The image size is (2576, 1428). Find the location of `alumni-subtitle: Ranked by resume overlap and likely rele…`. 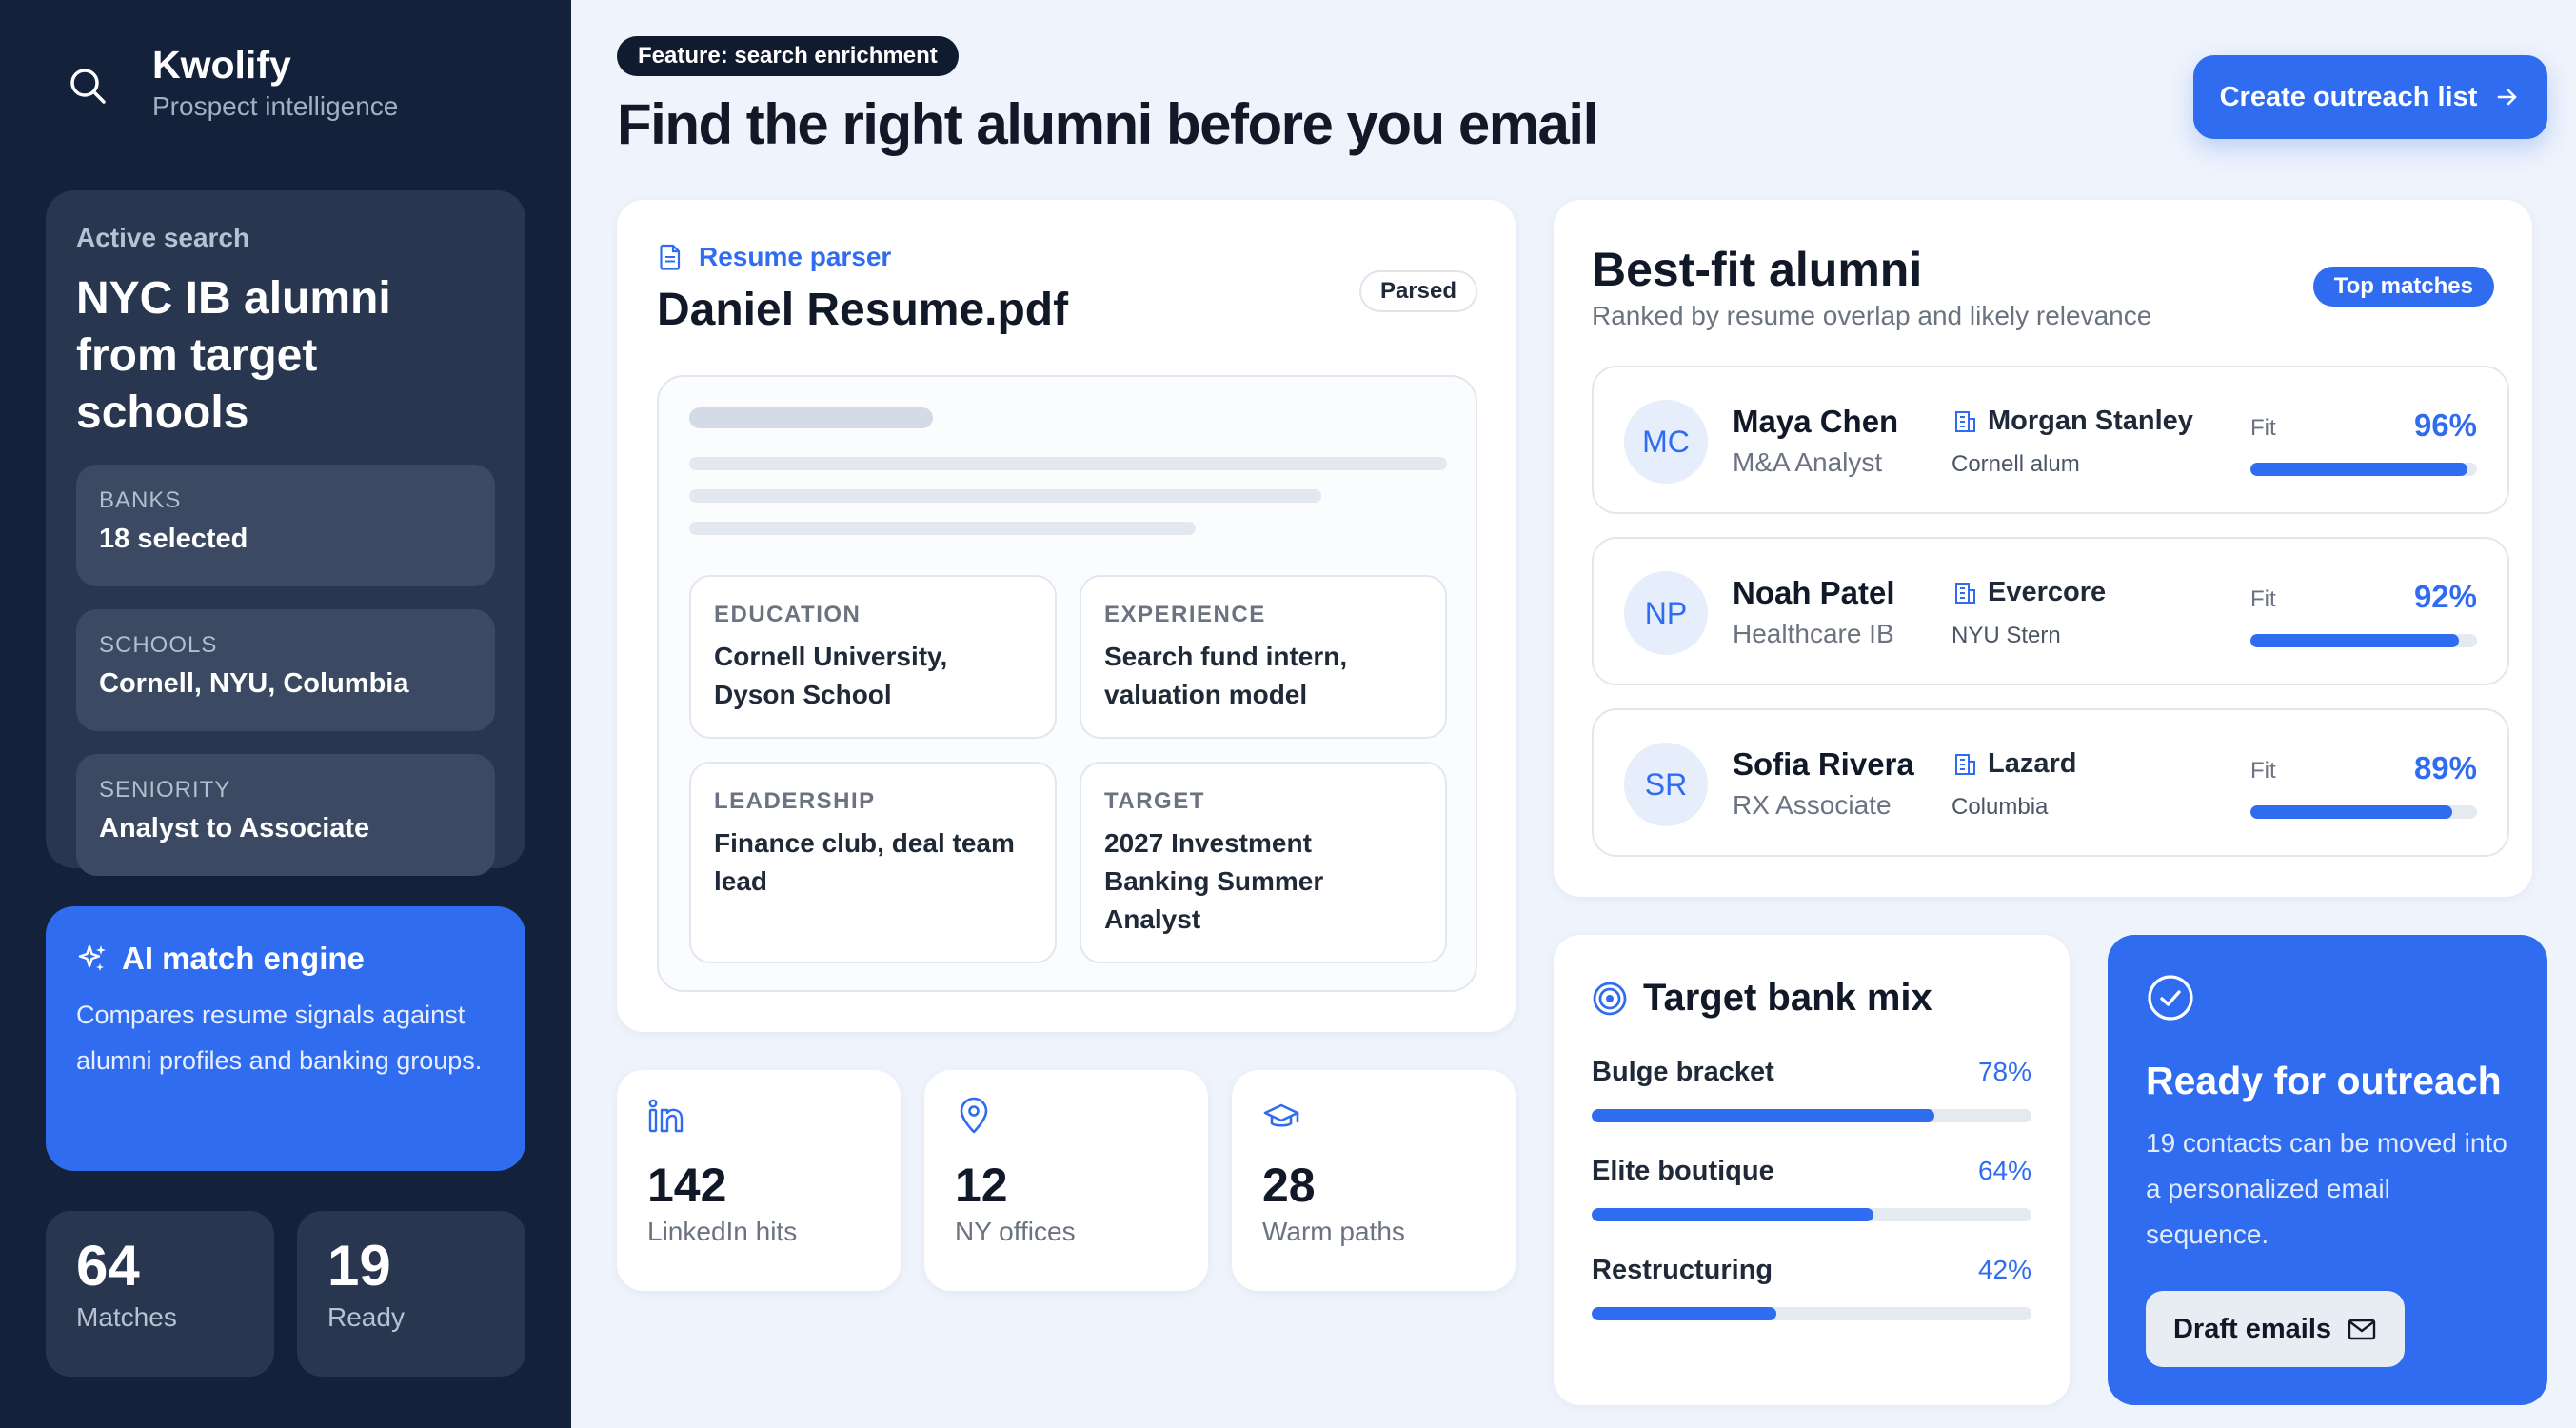

alumni-subtitle: Ranked by resume overlap and likely rele… is located at coordinates (1872, 315).